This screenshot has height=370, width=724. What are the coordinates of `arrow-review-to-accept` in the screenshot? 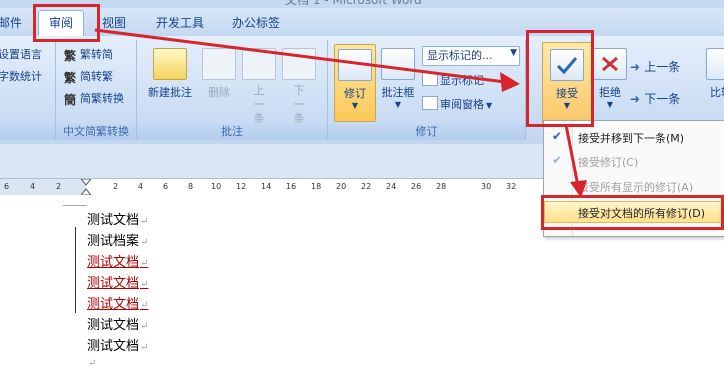 It's located at (307, 60).